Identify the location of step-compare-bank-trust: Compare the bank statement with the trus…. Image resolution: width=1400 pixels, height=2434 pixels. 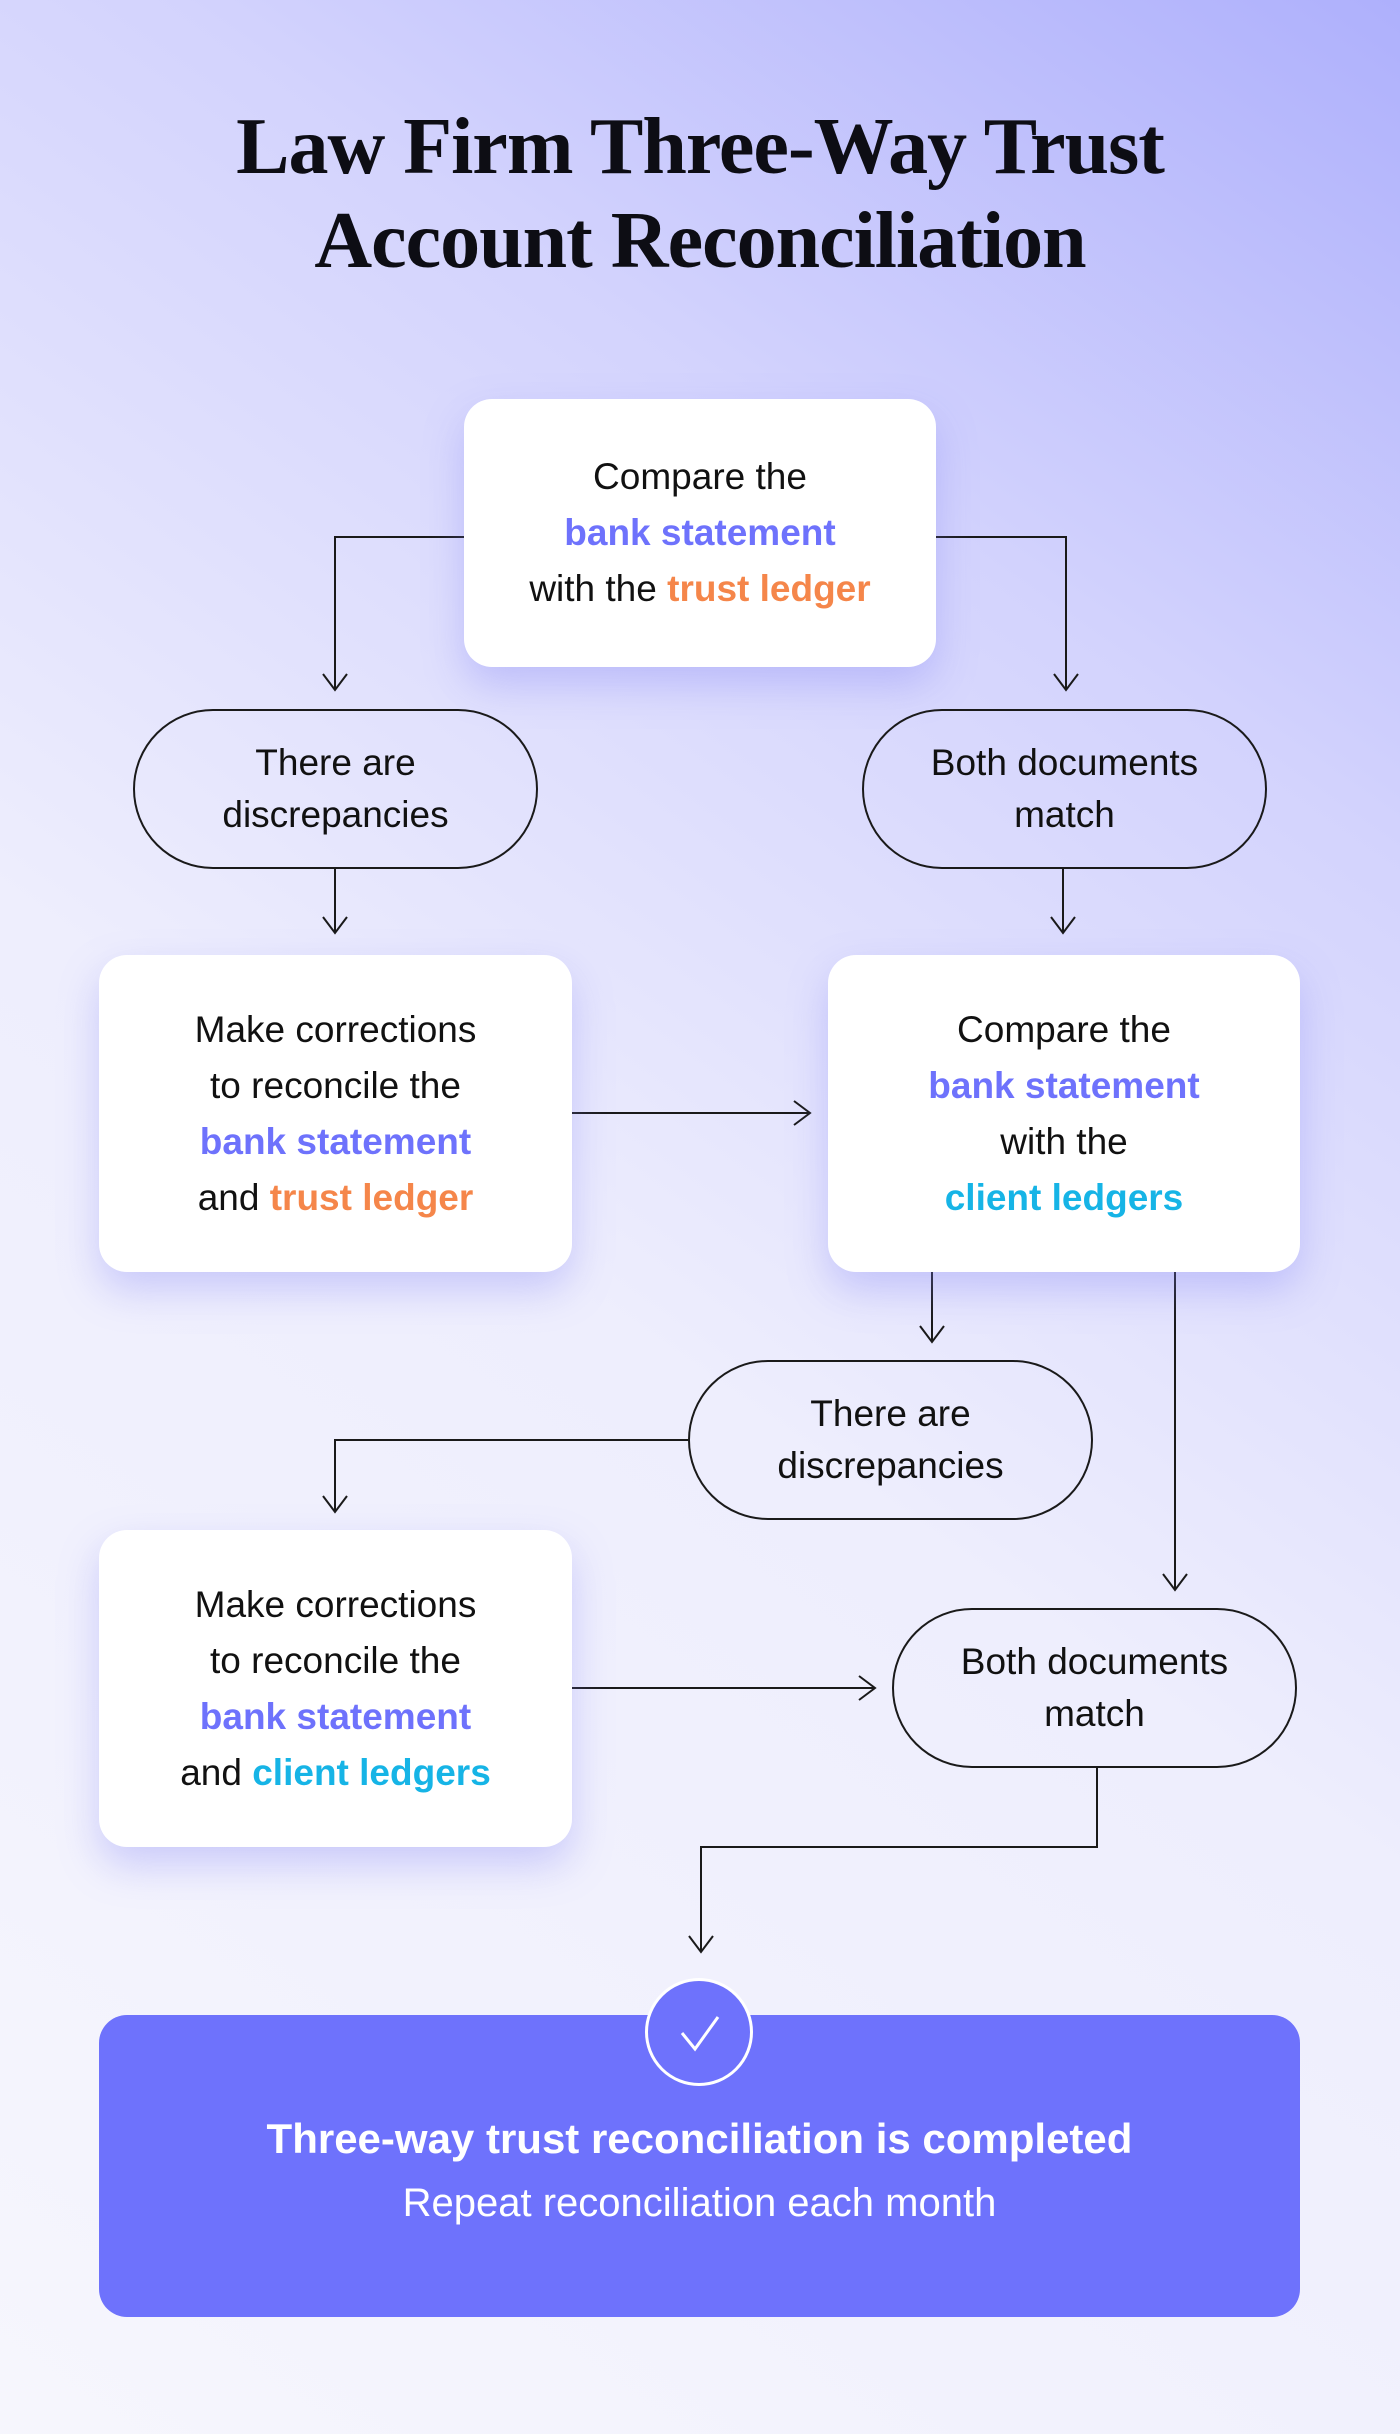
(700, 533).